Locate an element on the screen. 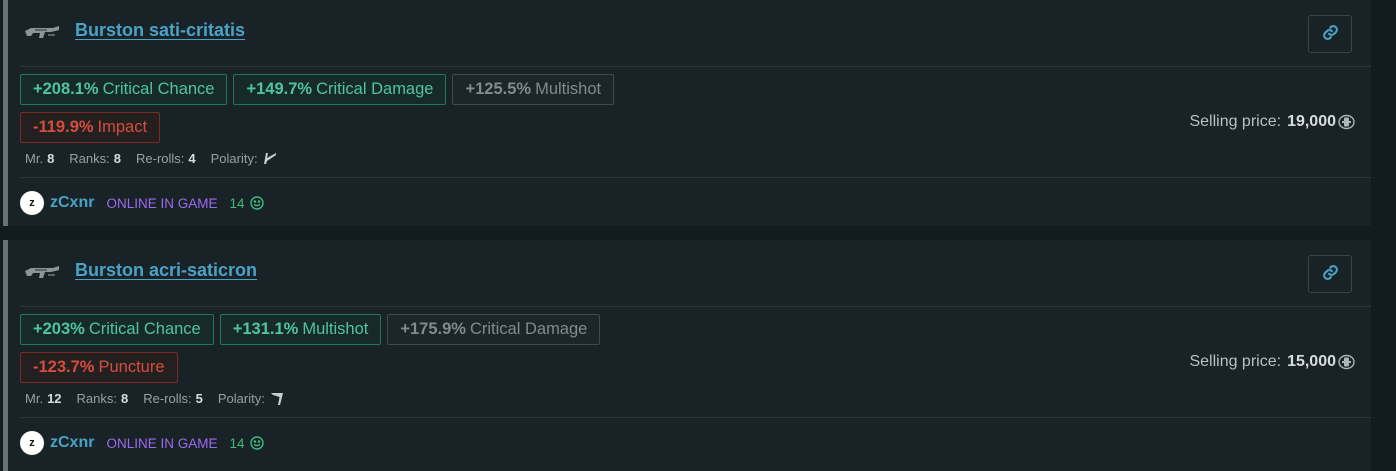 The height and width of the screenshot is (471, 1396). stat-value: -123.7% is located at coordinates (64, 367).